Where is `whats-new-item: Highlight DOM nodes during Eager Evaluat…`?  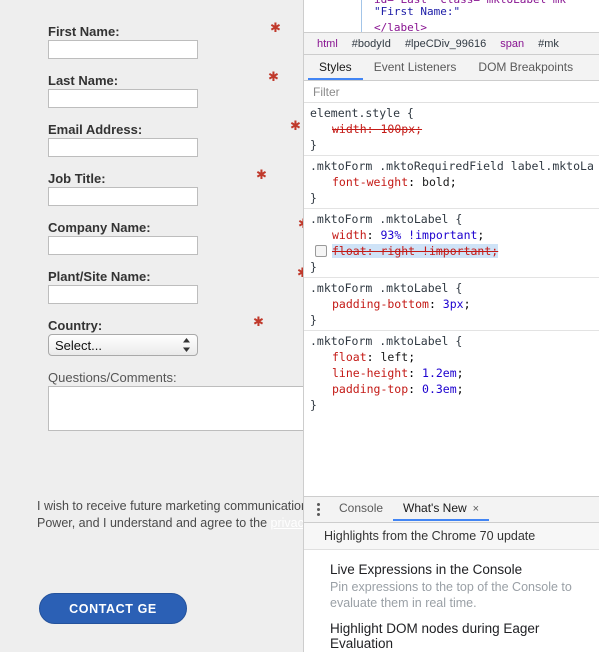 whats-new-item: Highlight DOM nodes during Eager Evaluat… is located at coordinates (464, 636).